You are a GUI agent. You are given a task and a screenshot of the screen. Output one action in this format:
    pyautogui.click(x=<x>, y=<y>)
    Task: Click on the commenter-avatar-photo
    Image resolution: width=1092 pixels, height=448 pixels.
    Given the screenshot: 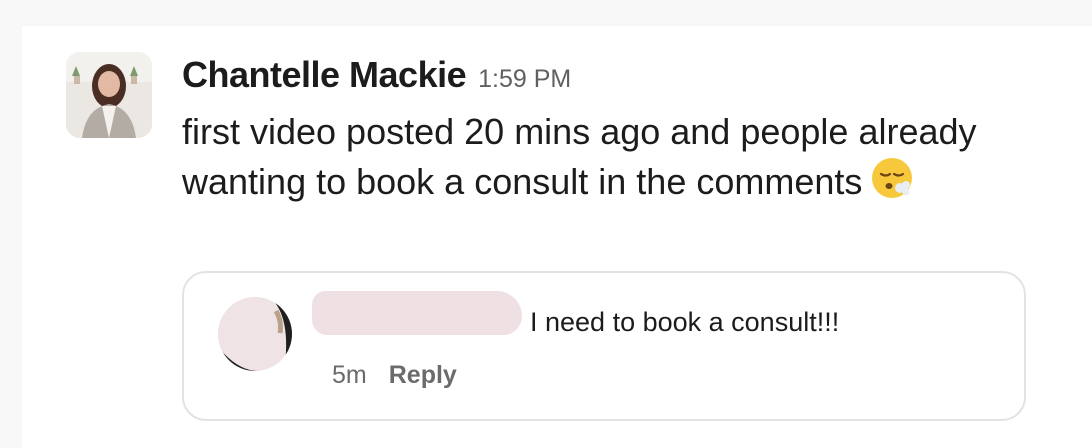 What is the action you would take?
    pyautogui.click(x=255, y=334)
    